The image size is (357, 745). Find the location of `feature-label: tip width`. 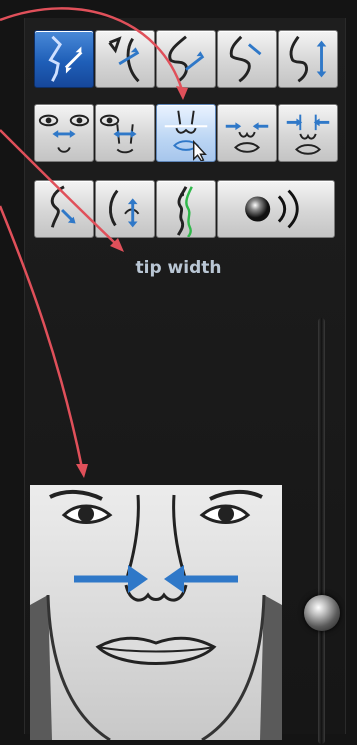

feature-label: tip width is located at coordinates (178, 268).